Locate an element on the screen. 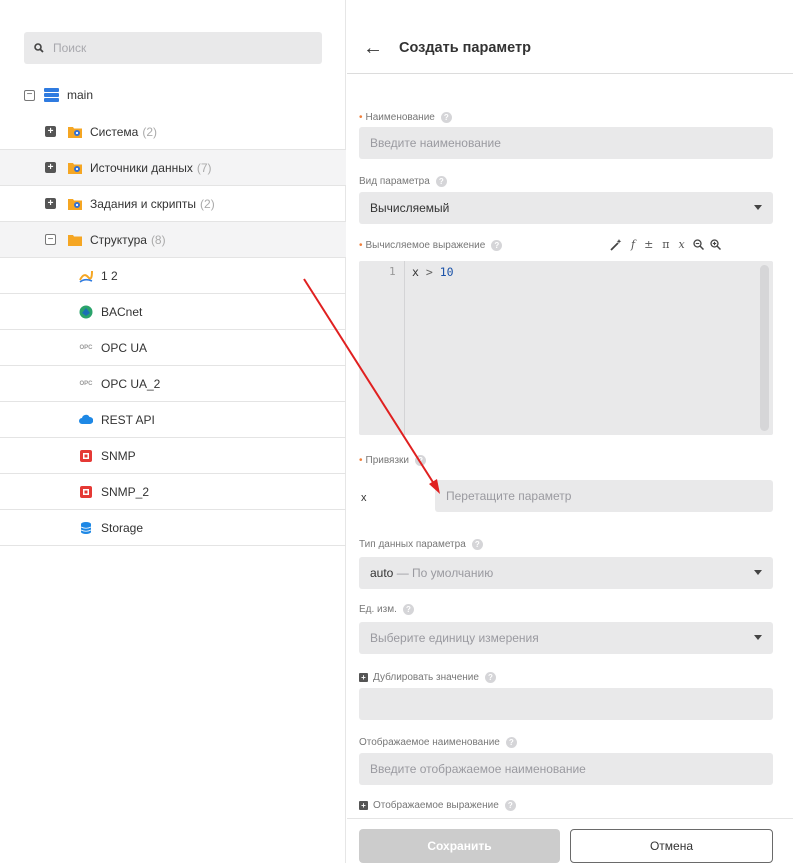  cloud-icon is located at coordinates (86, 419).